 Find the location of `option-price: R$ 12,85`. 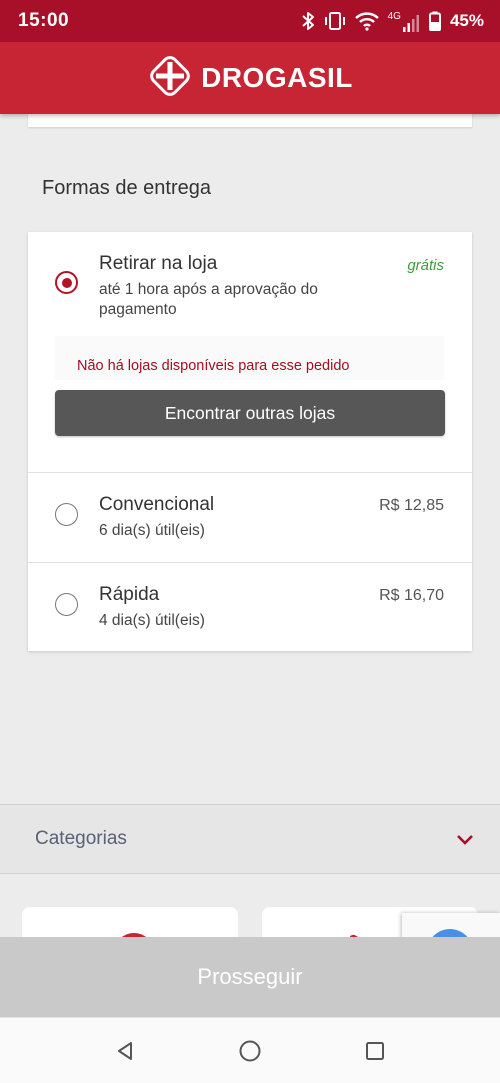

option-price: R$ 12,85 is located at coordinates (411, 505).